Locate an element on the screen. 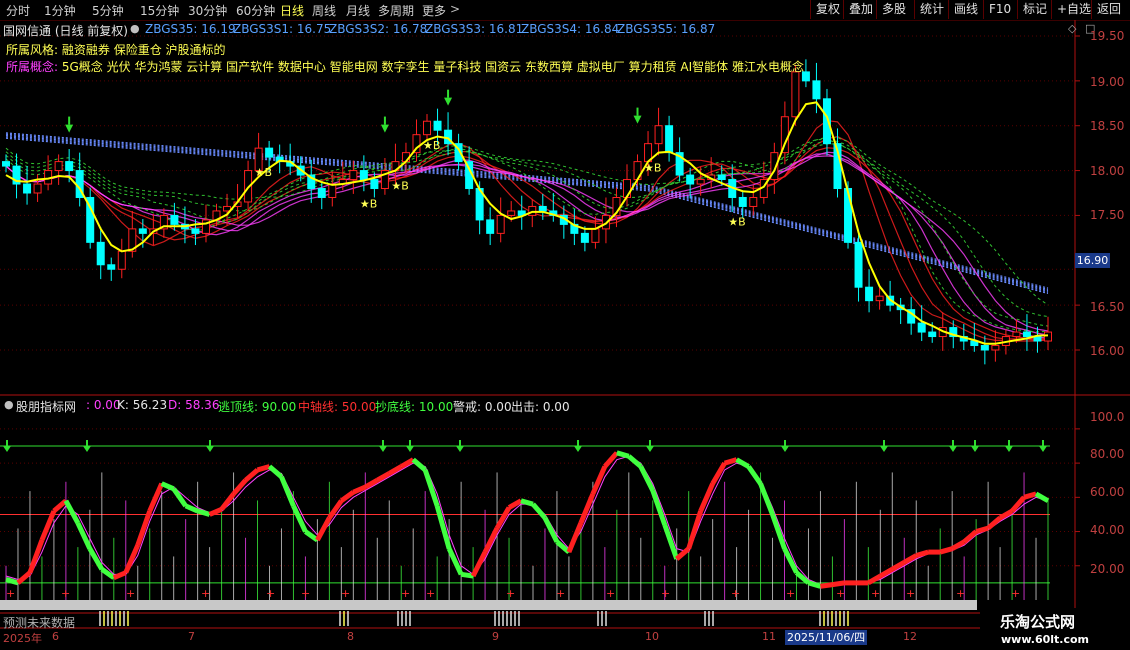  price-tick-label: 18.50 is located at coordinates (1107, 126).